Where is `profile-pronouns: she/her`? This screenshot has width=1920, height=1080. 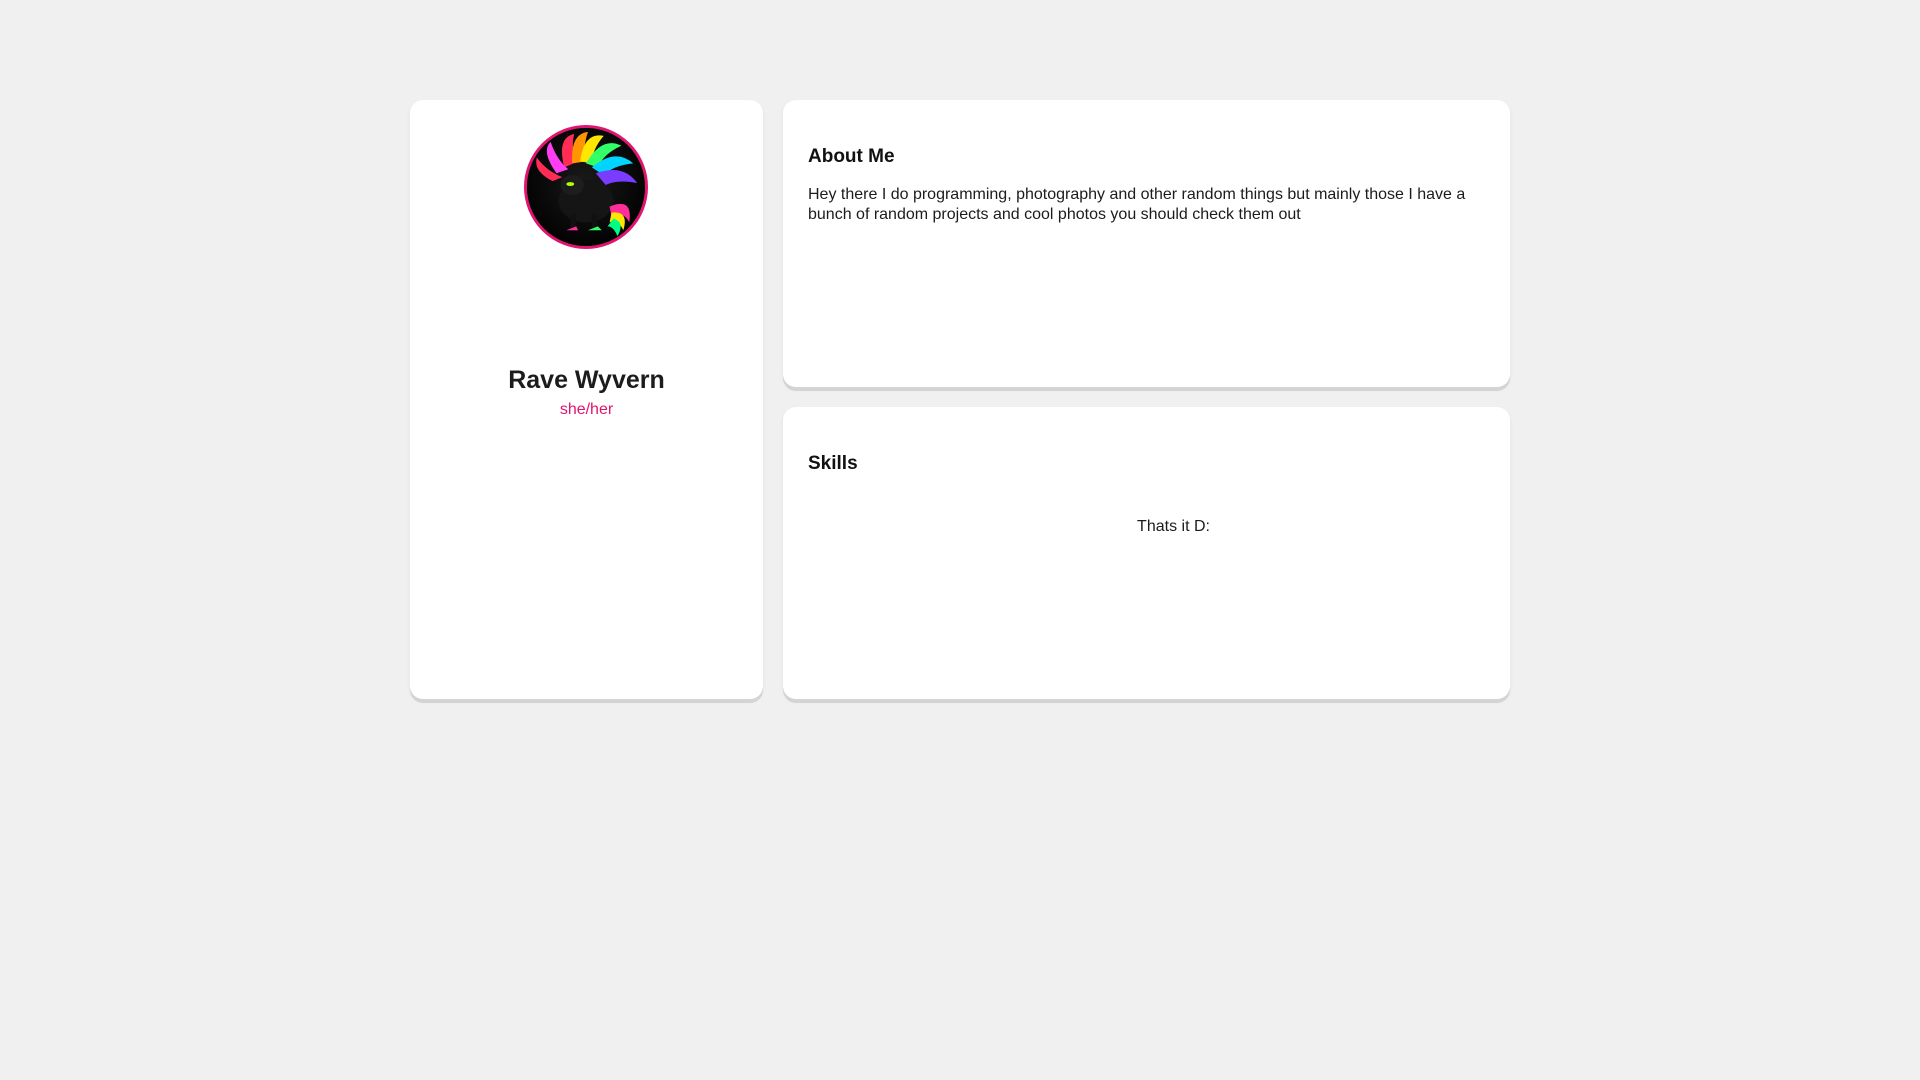 profile-pronouns: she/her is located at coordinates (586, 409).